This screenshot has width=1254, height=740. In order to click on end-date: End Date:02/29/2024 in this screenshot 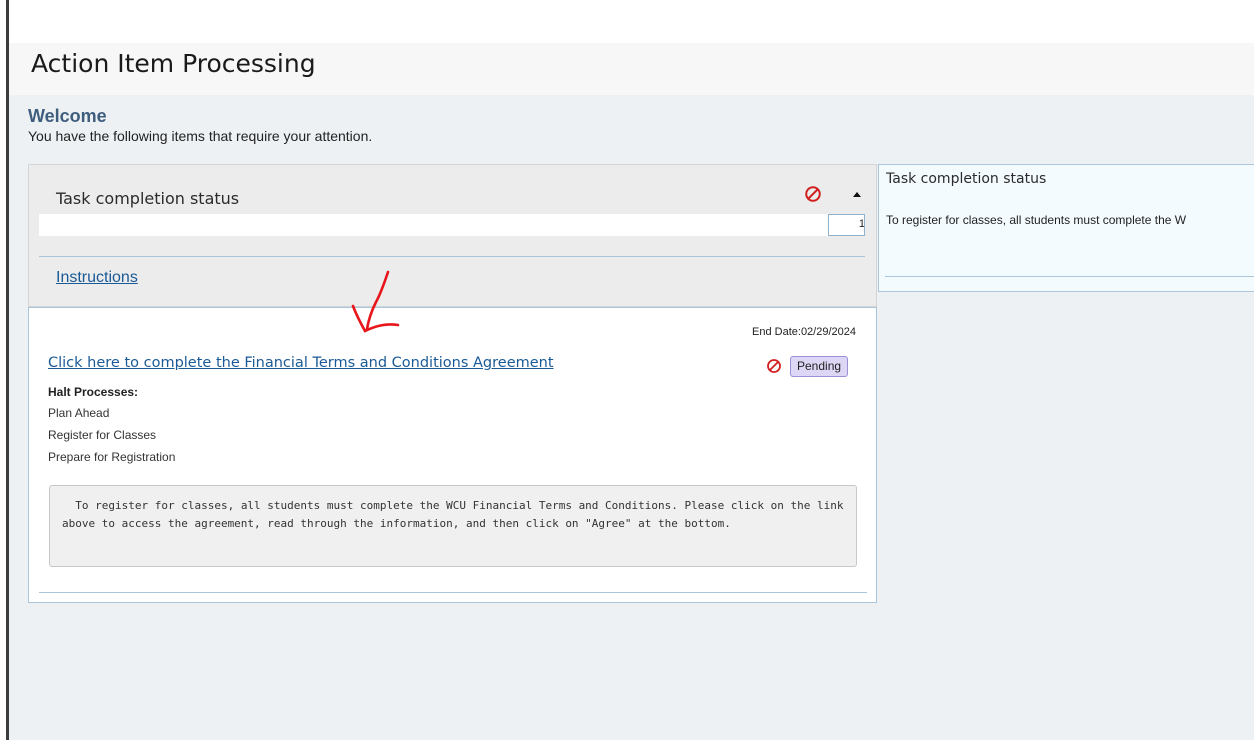, I will do `click(804, 332)`.